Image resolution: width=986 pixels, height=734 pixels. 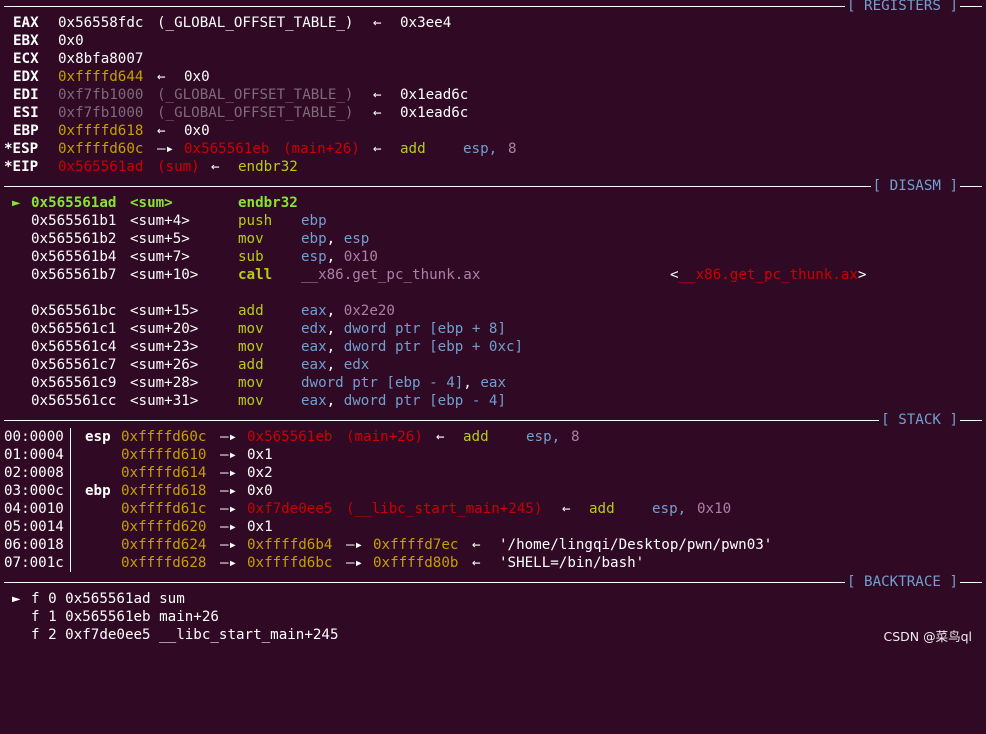 I want to click on instruction-arg: 0x10, so click(x=714, y=509).